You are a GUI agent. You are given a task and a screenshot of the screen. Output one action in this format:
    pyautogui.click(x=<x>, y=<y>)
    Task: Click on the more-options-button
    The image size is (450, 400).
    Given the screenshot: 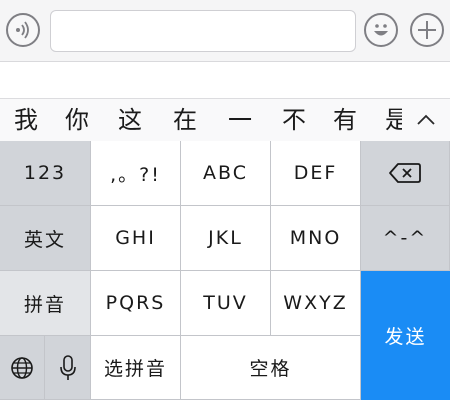 What is the action you would take?
    pyautogui.click(x=427, y=30)
    